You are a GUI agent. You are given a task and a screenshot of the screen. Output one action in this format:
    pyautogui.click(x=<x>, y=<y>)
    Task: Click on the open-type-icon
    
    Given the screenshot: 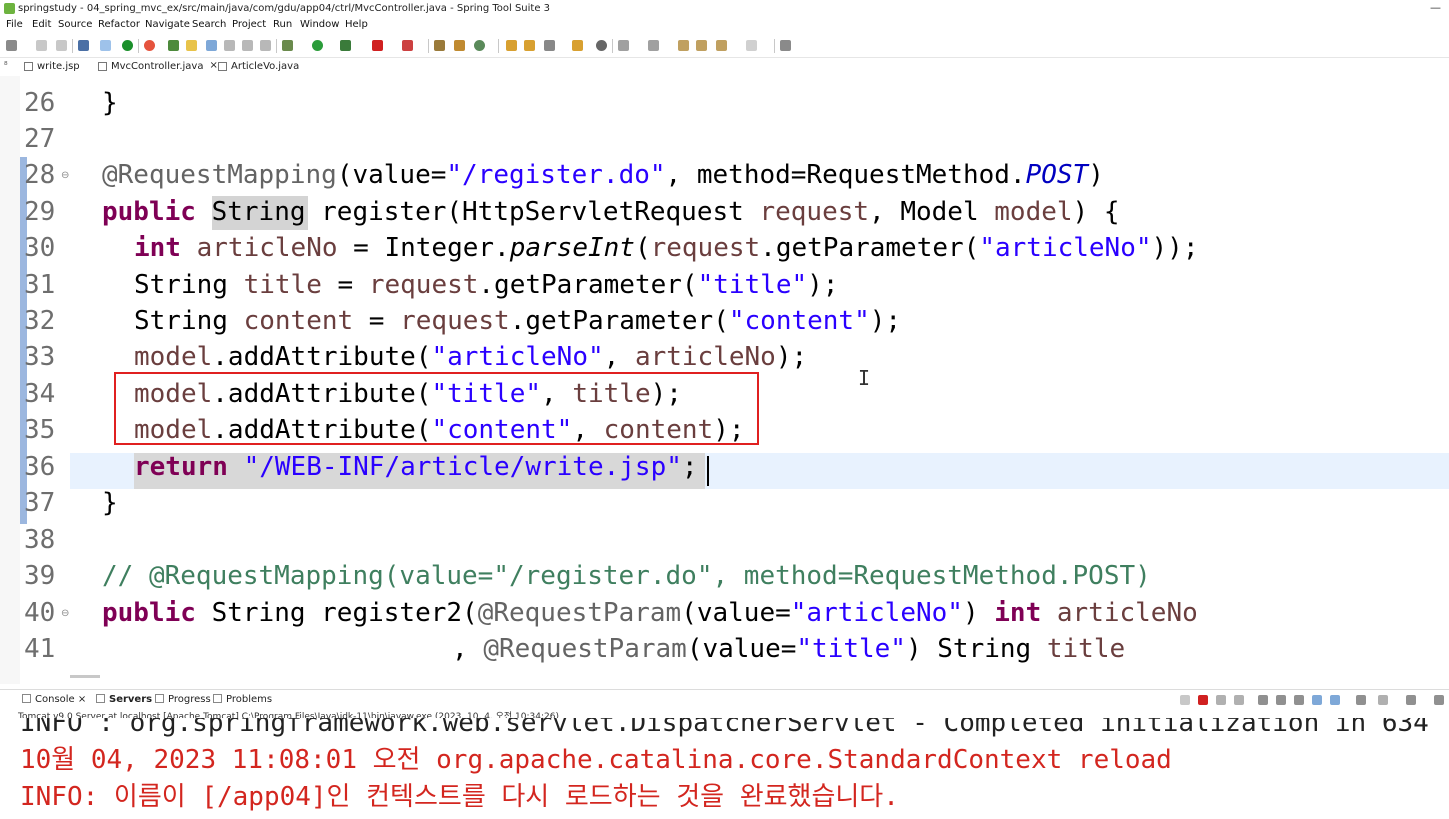 What is the action you would take?
    pyautogui.click(x=479, y=45)
    